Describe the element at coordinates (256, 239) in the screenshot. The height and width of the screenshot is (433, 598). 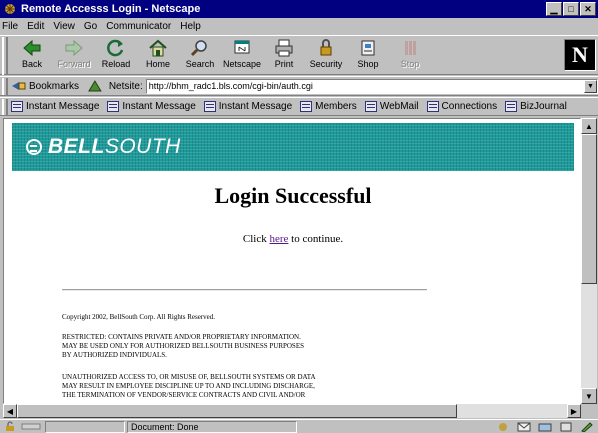
I see `continue-before: Click` at that location.